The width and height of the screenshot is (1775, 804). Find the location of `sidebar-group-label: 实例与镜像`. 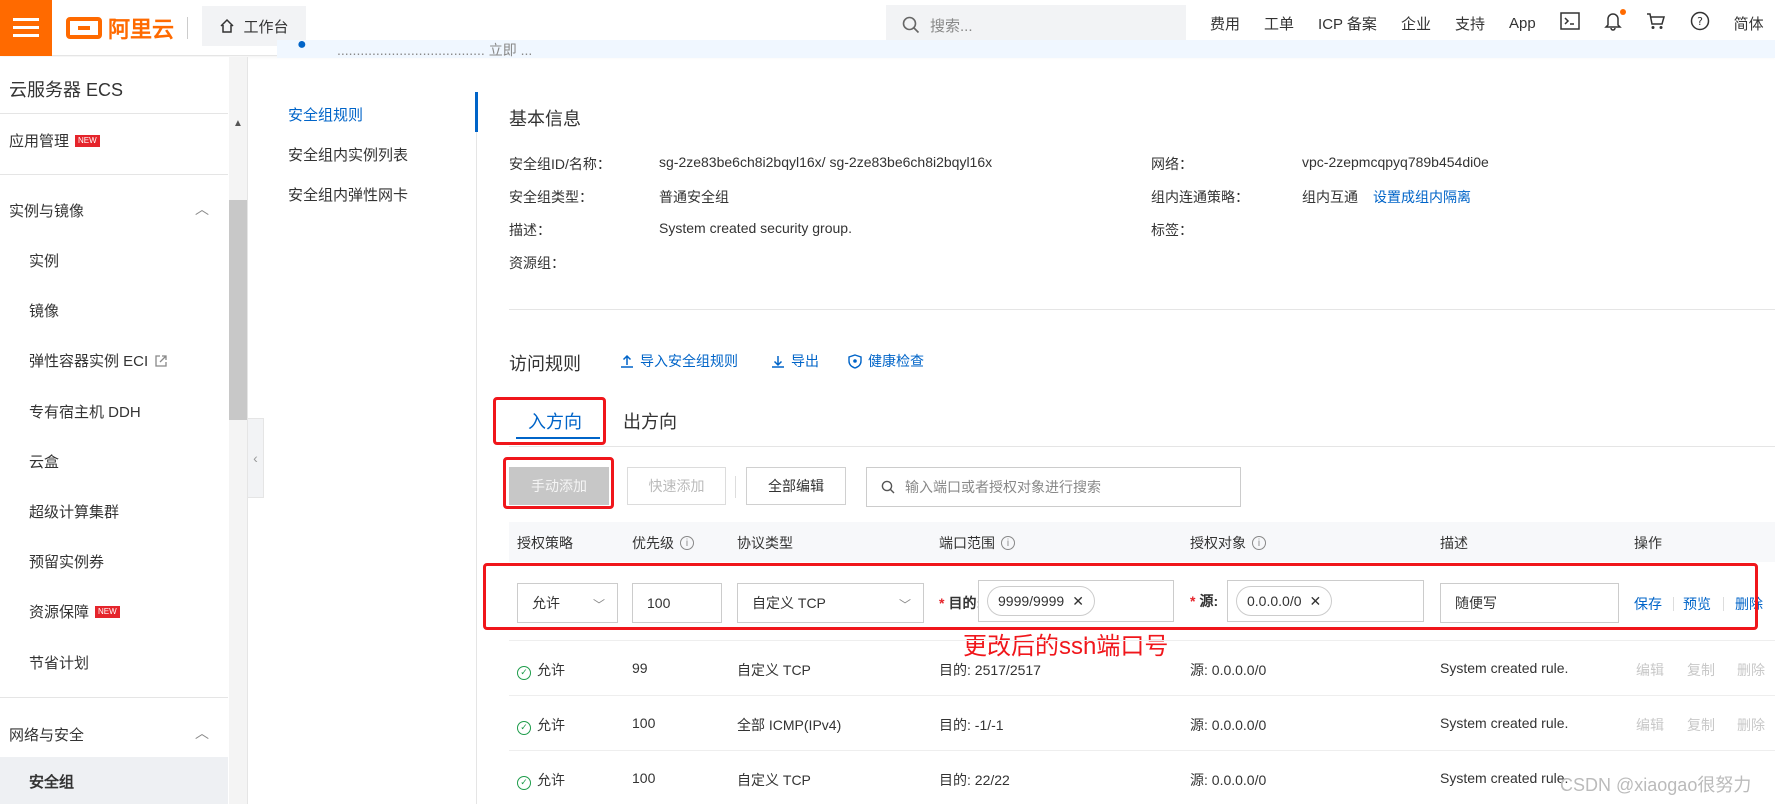

sidebar-group-label: 实例与镜像 is located at coordinates (47, 211).